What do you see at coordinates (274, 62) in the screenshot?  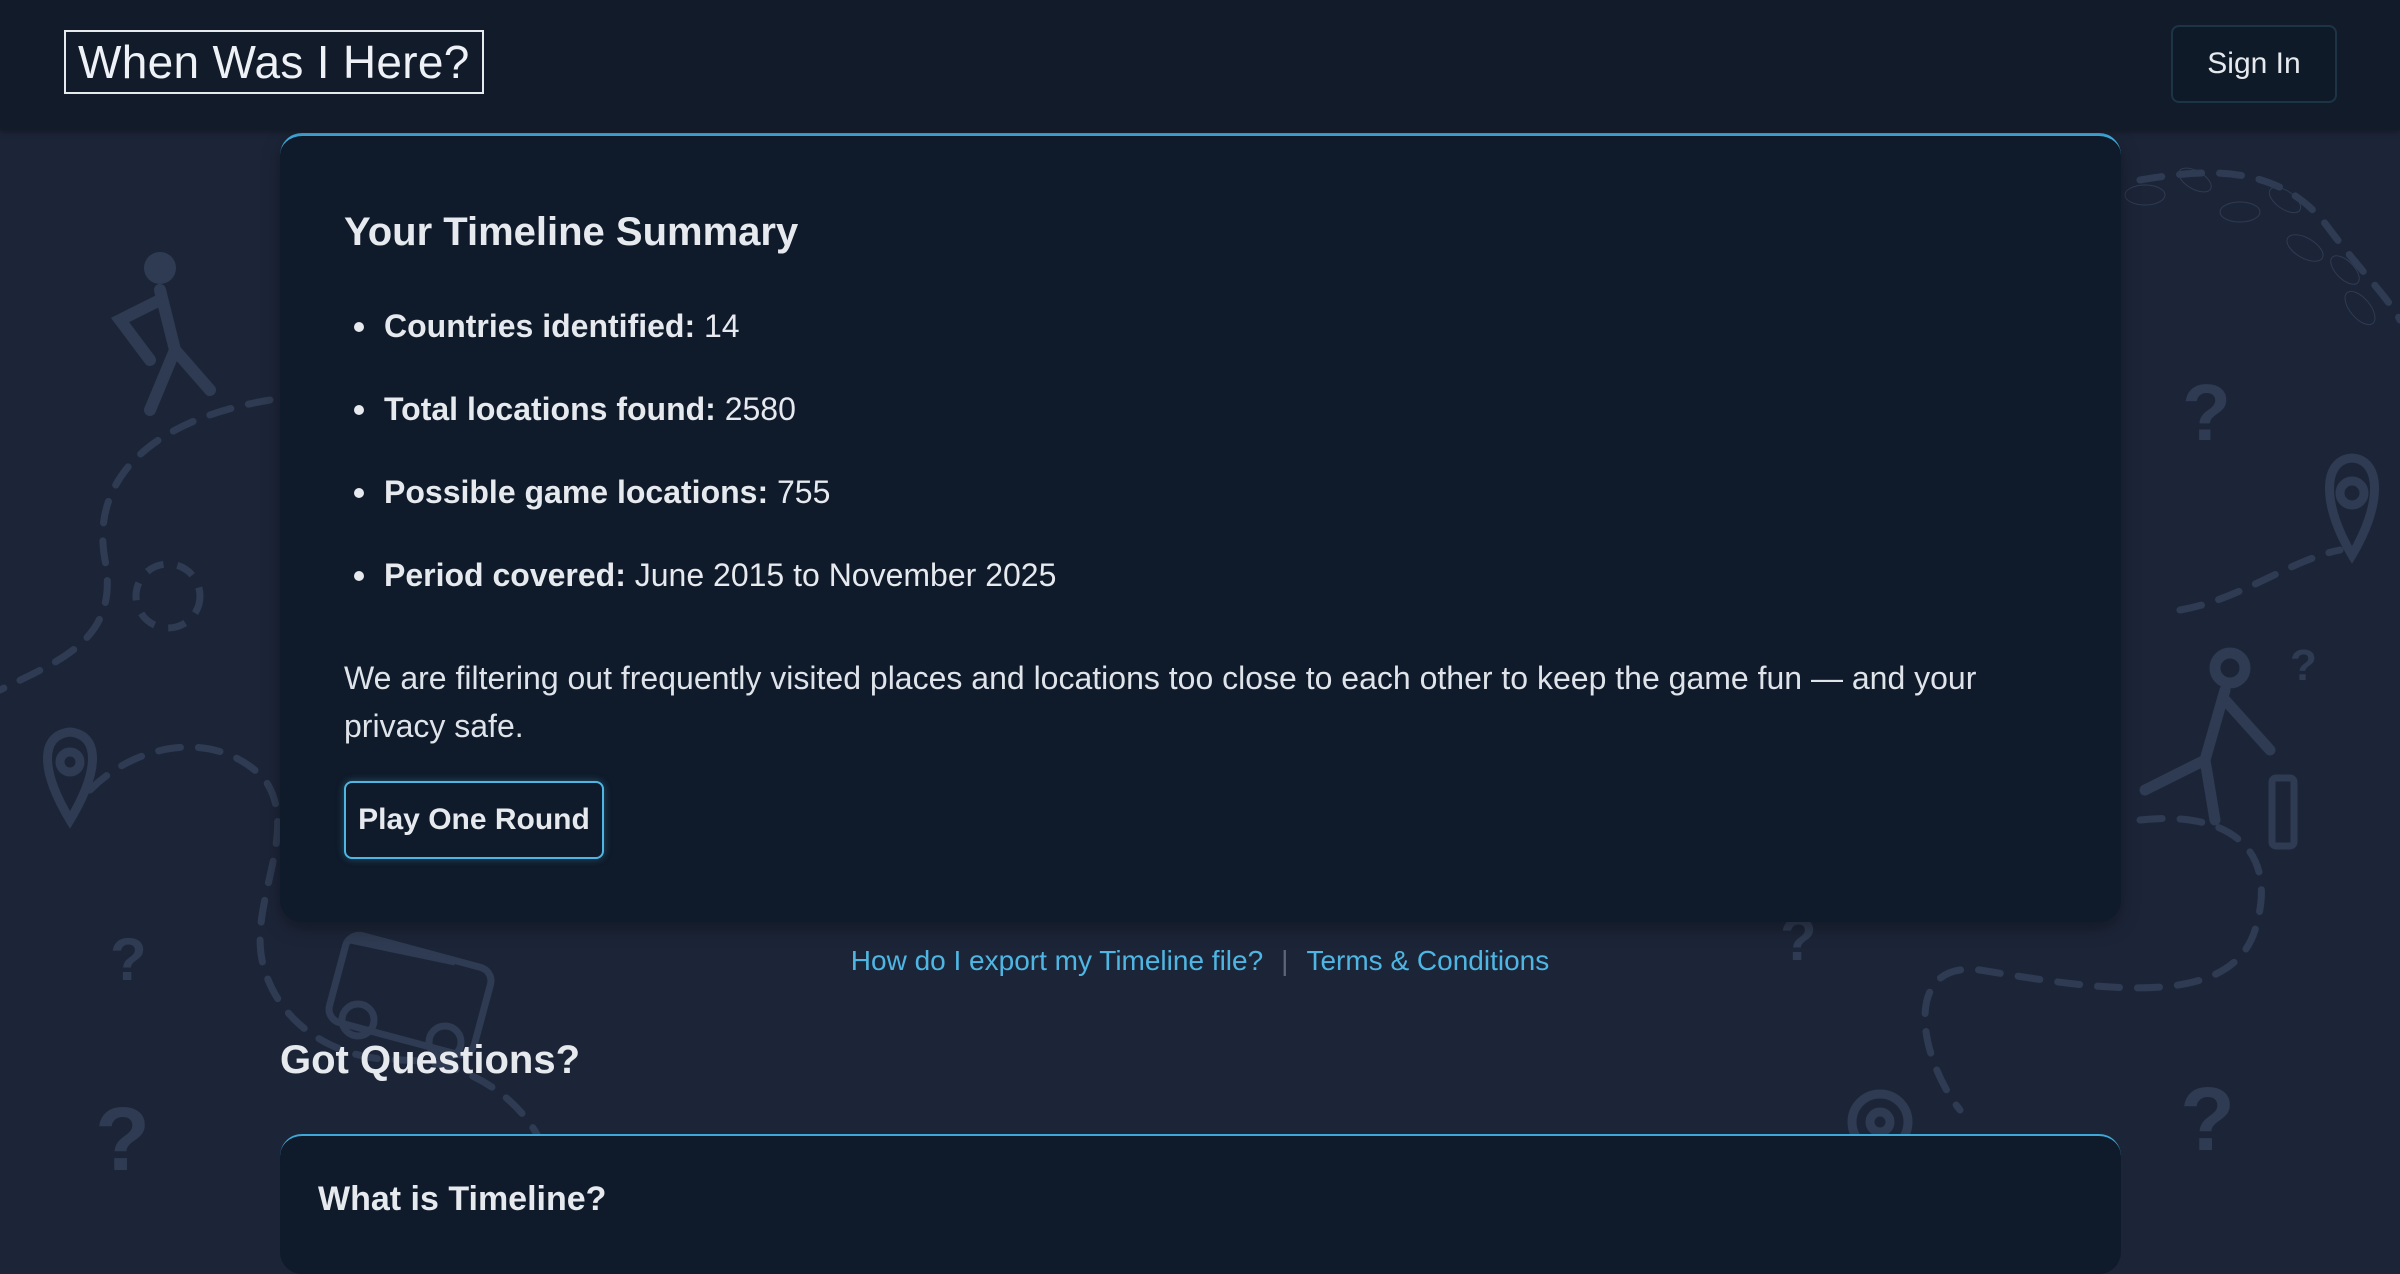 I see `site-logo: When Was I Here?` at bounding box center [274, 62].